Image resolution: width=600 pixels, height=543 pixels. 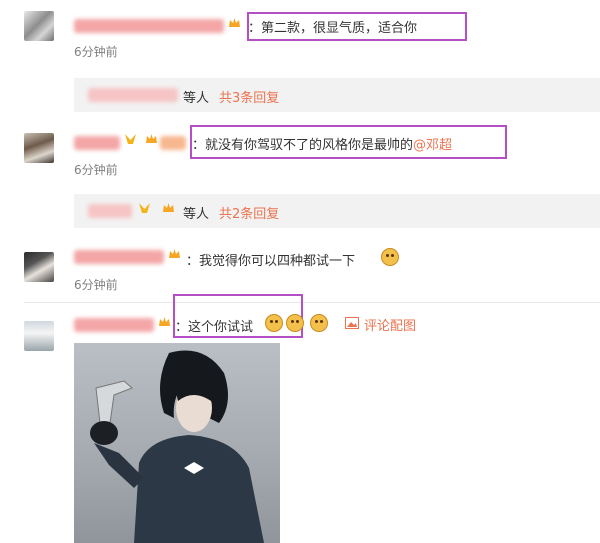 I want to click on comment-body: ：就没有你驾驭不了的风格你是最帅的, so click(x=303, y=145).